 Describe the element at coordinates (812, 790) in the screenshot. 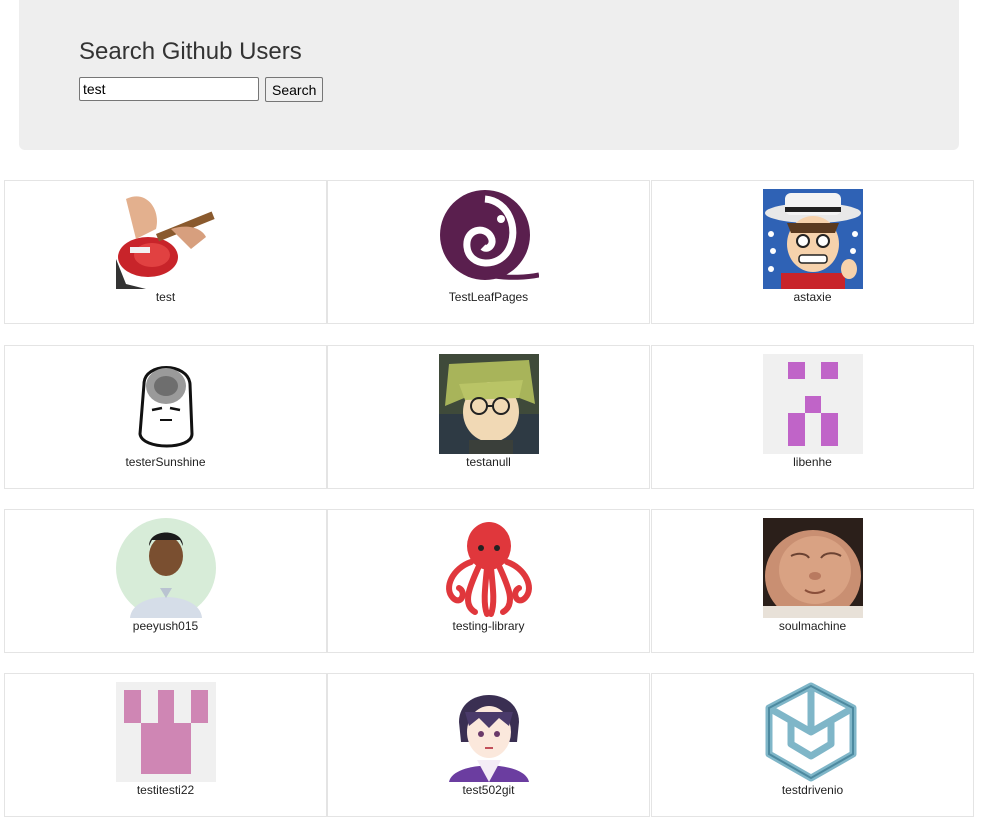

I see `user-login: testdrivenio` at that location.